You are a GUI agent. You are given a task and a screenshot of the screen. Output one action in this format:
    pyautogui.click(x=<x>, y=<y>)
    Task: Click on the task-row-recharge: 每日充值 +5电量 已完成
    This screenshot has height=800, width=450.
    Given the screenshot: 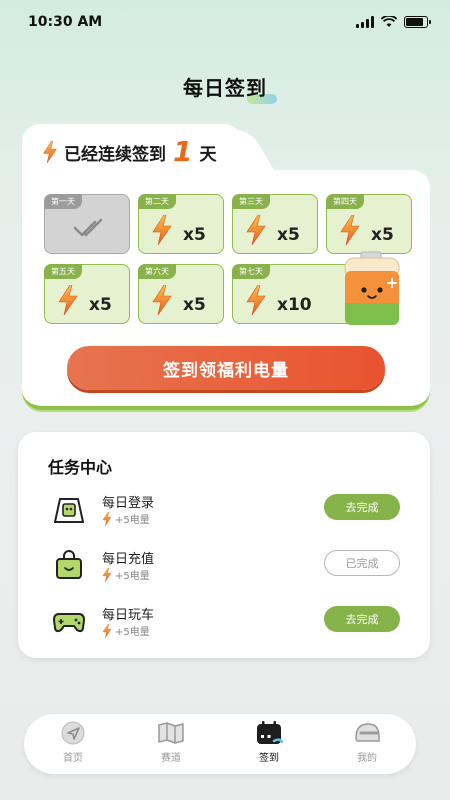 What is the action you would take?
    pyautogui.click(x=224, y=568)
    